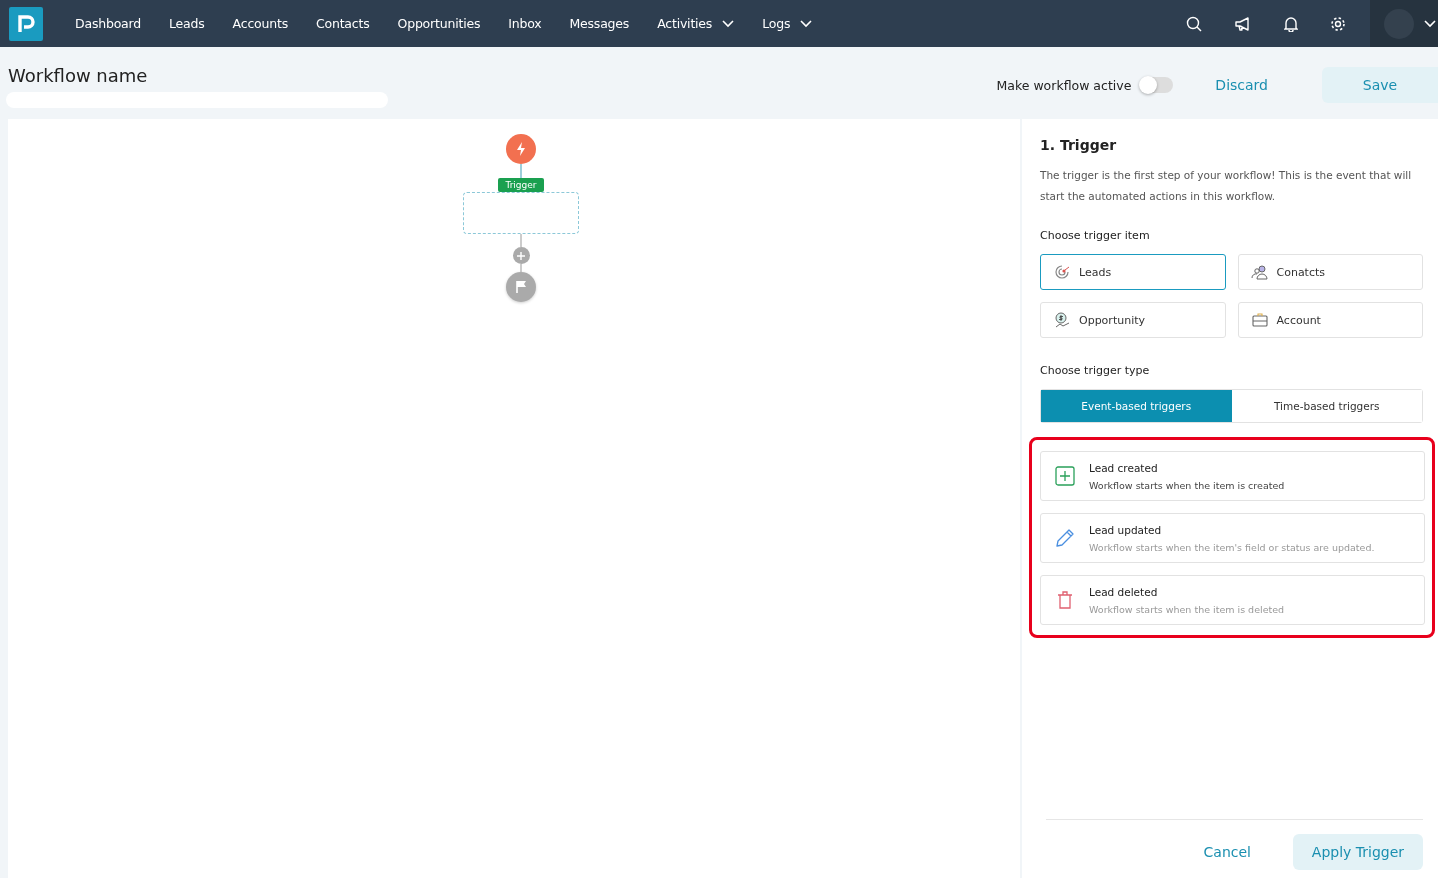  What do you see at coordinates (521, 149) in the screenshot?
I see `lightning-icon` at bounding box center [521, 149].